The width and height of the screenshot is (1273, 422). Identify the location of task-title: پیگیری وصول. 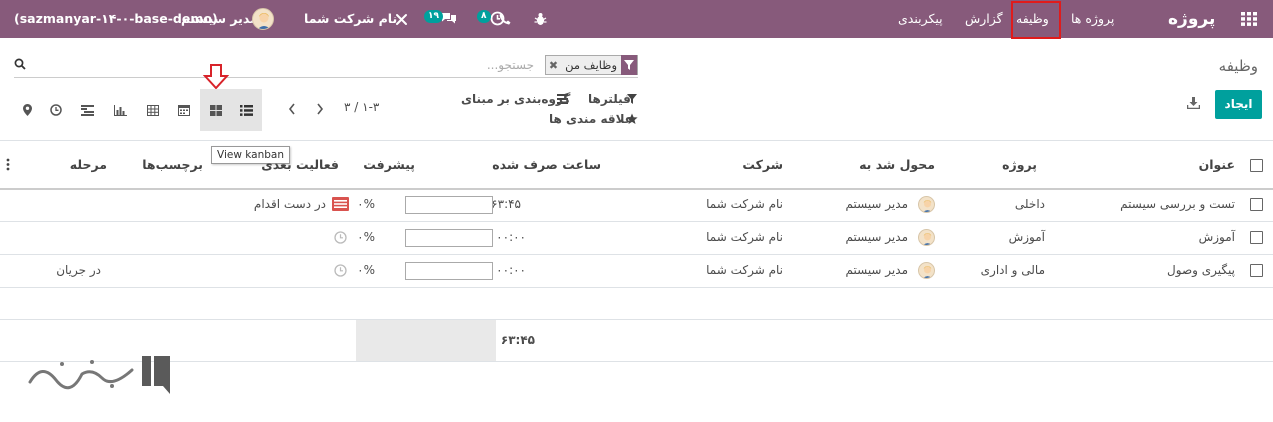
(1201, 270).